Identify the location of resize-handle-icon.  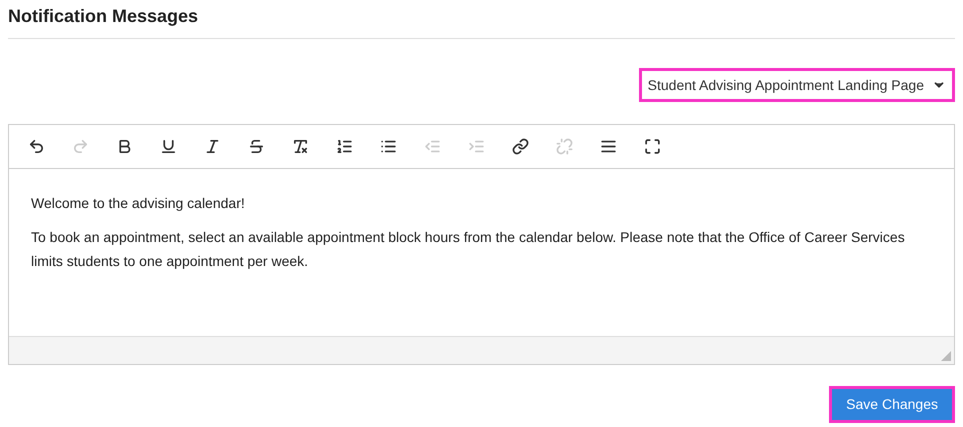
(946, 356).